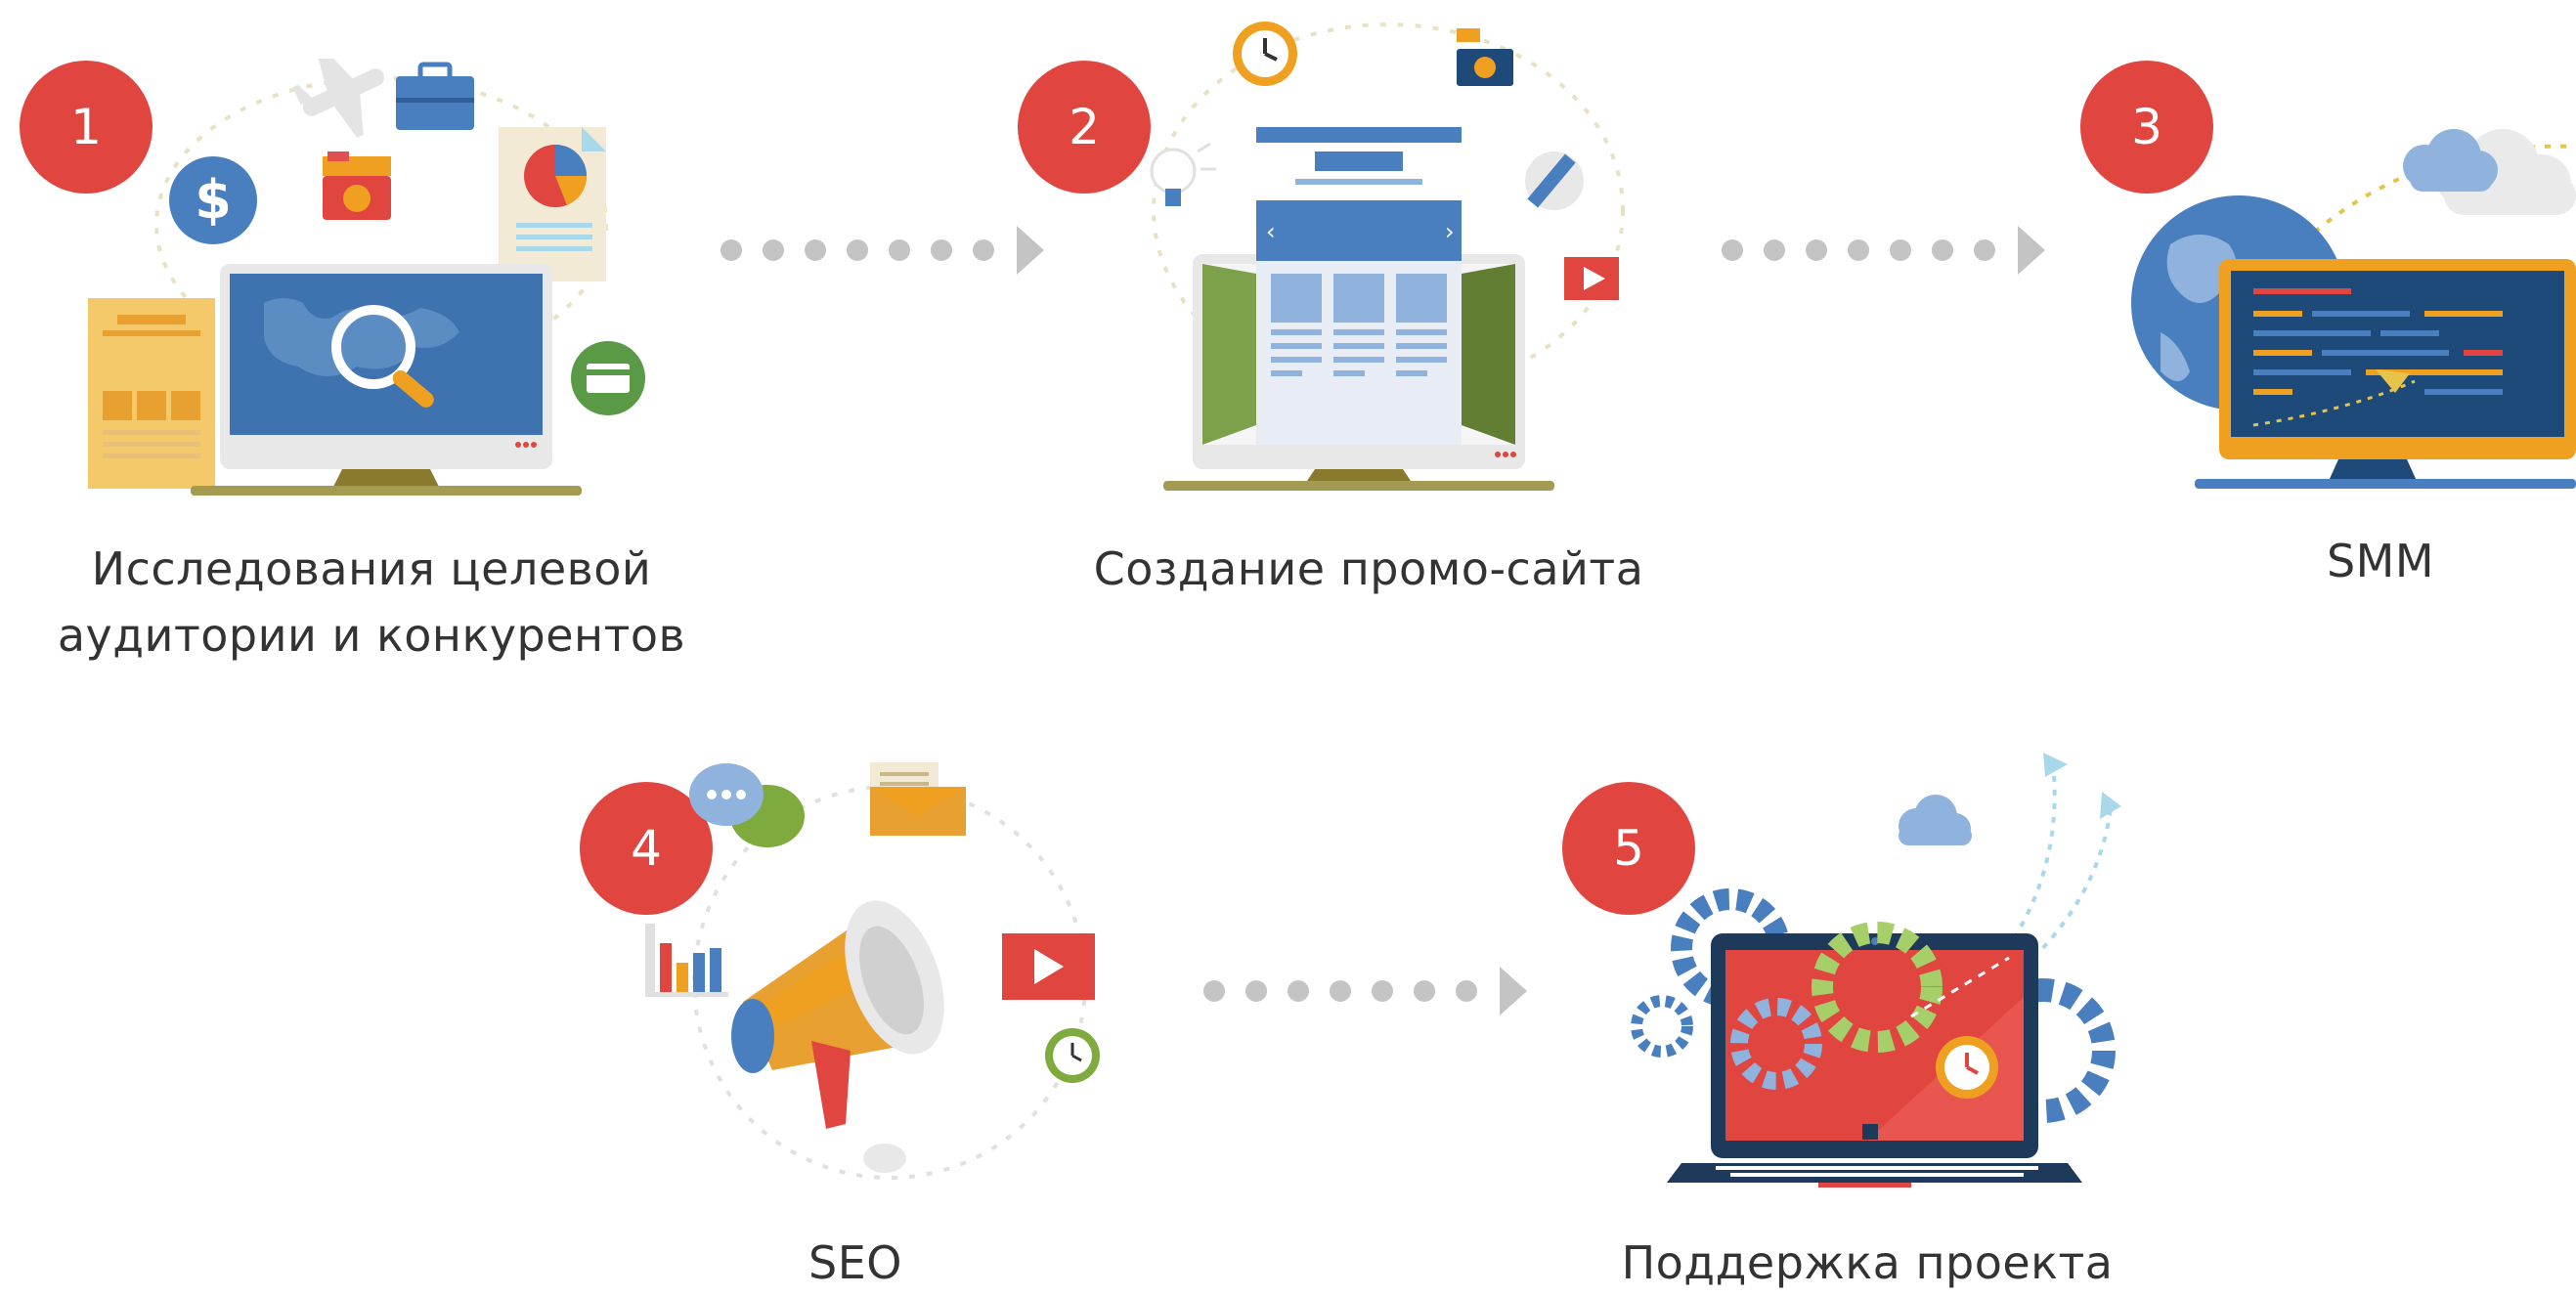  I want to click on step-1-caption-line-1: Исследования целевой, so click(371, 568).